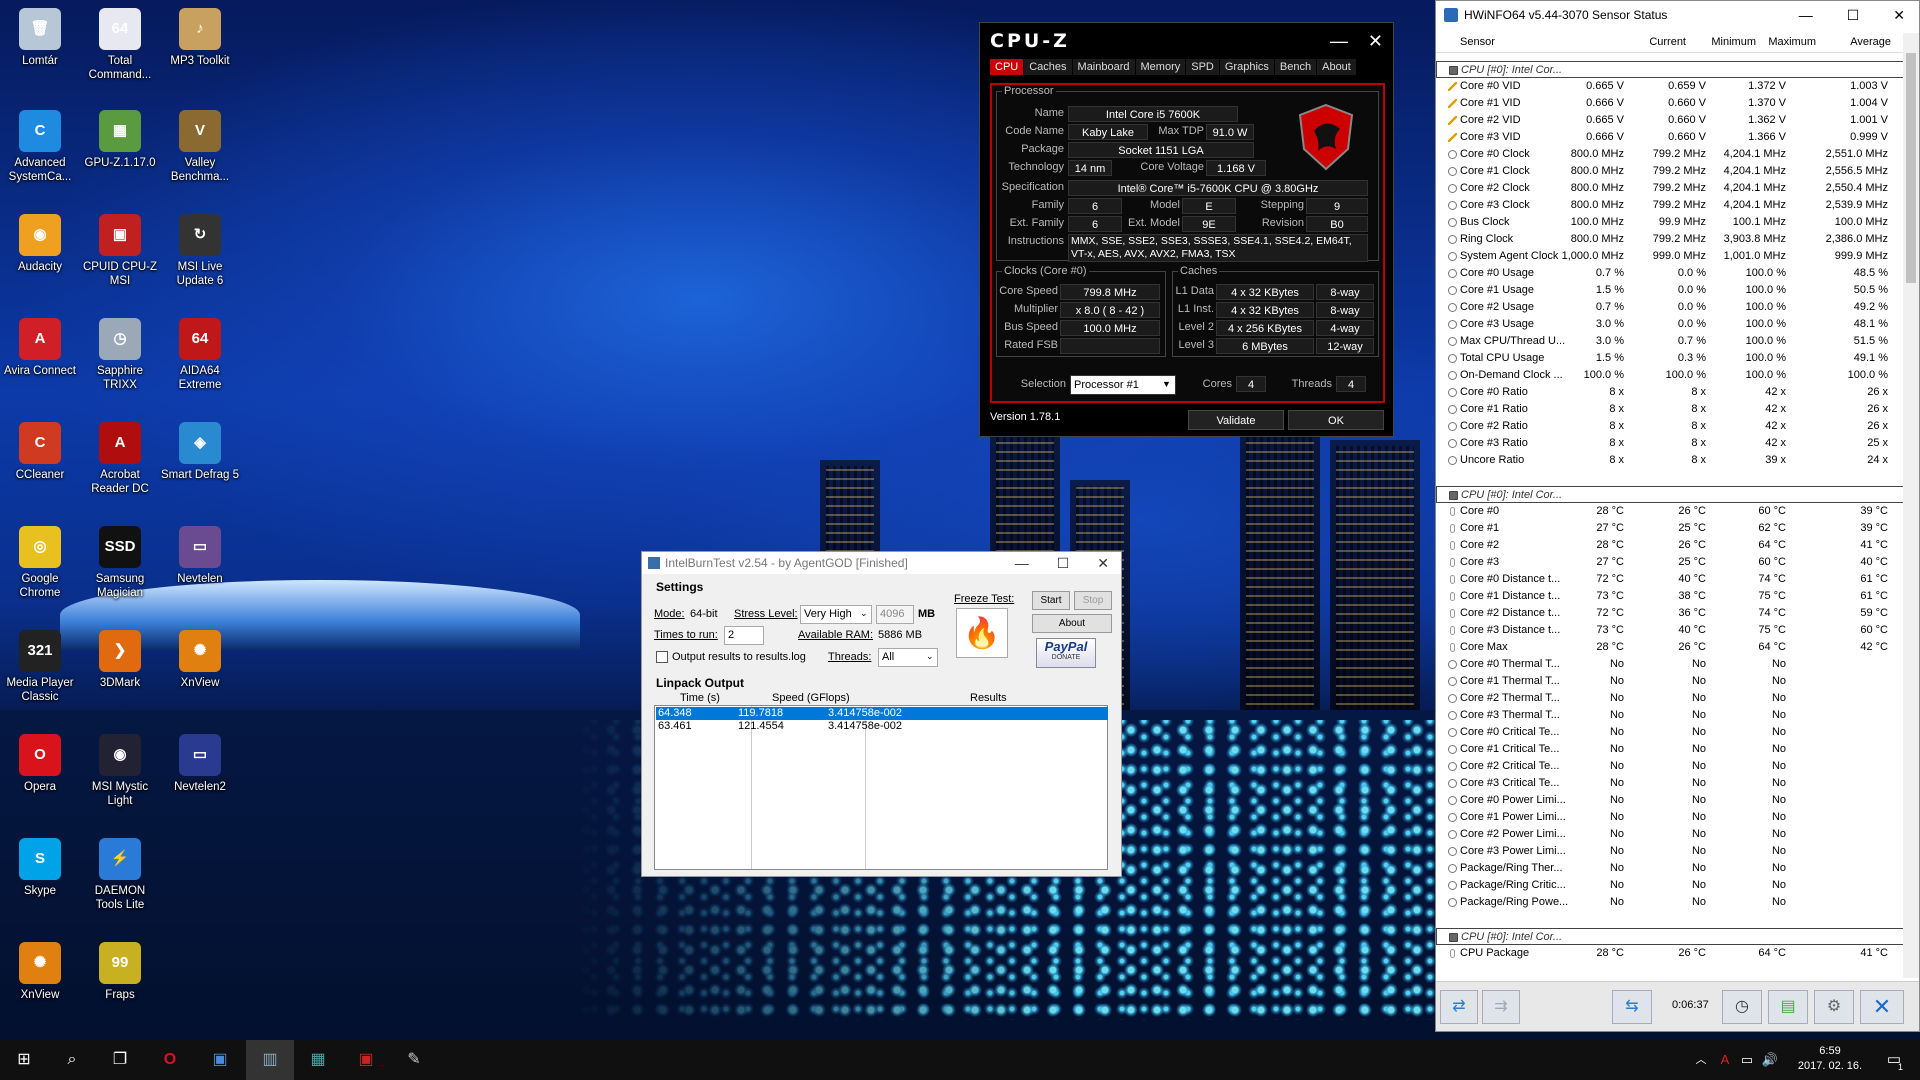 Image resolution: width=1920 pixels, height=1080 pixels. What do you see at coordinates (40, 764) in the screenshot?
I see `desktop-icon-opera: O Opera` at bounding box center [40, 764].